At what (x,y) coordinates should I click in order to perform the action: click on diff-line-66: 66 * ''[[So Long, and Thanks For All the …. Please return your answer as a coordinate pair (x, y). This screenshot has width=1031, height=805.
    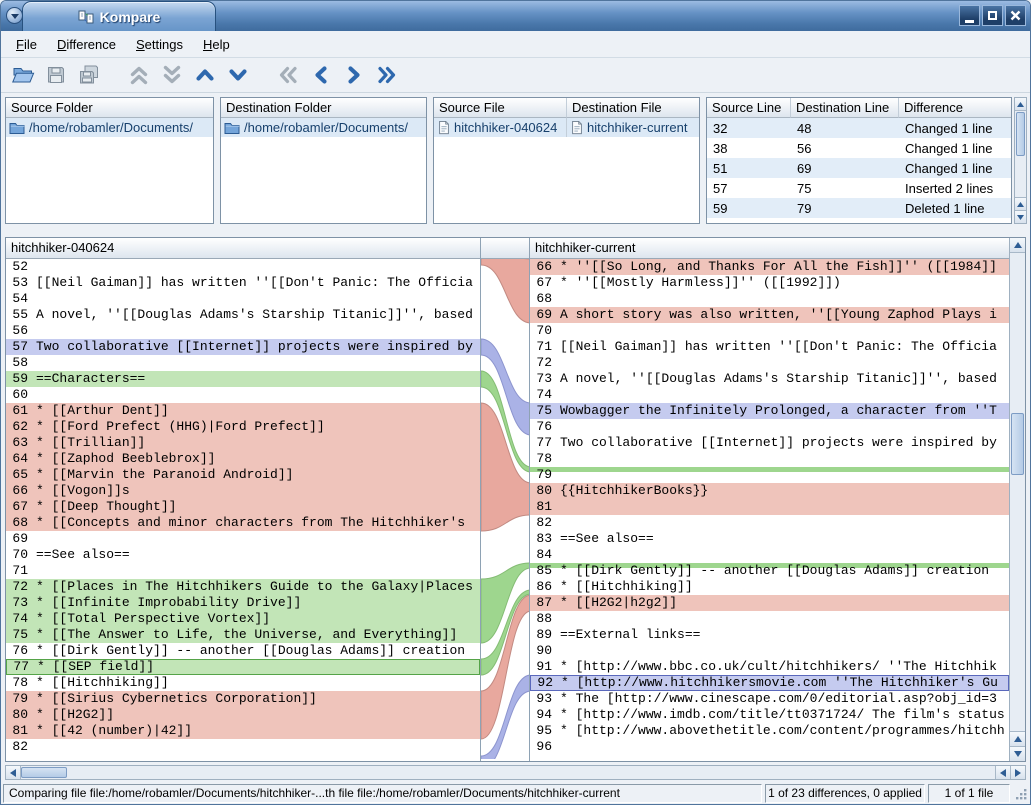
    Looking at the image, I should click on (769, 267).